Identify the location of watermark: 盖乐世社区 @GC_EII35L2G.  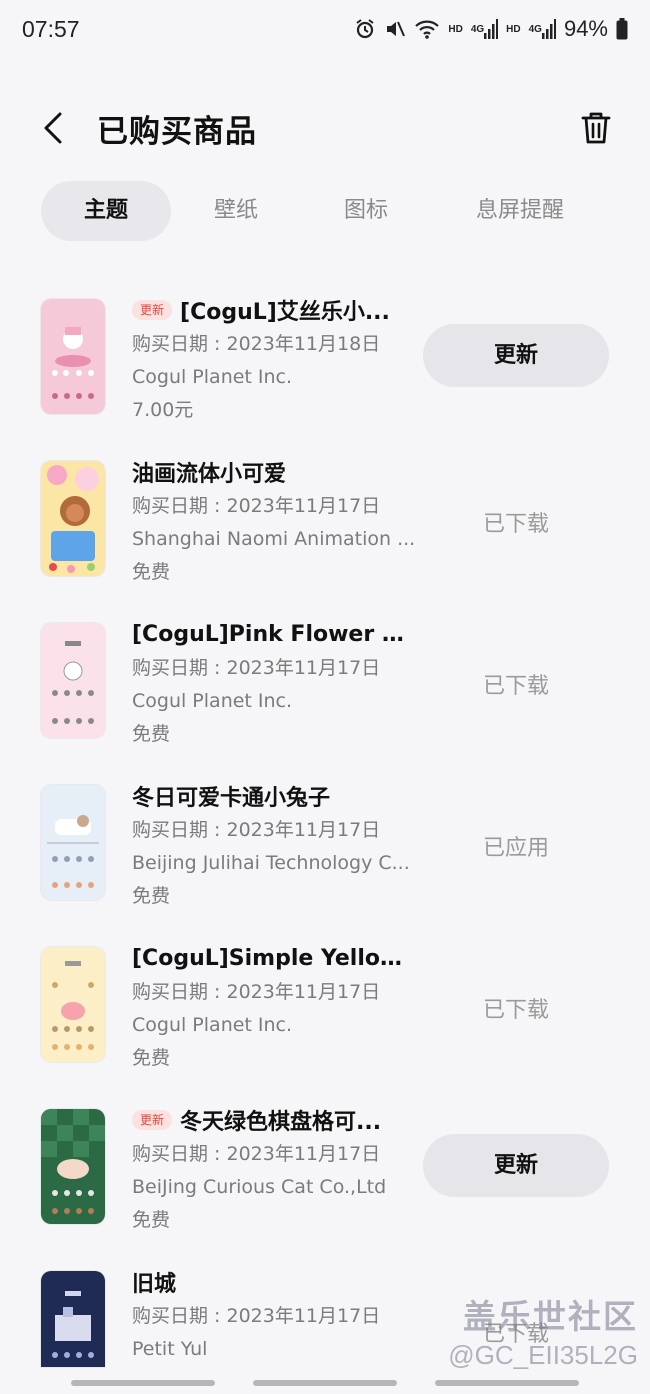
(543, 1330).